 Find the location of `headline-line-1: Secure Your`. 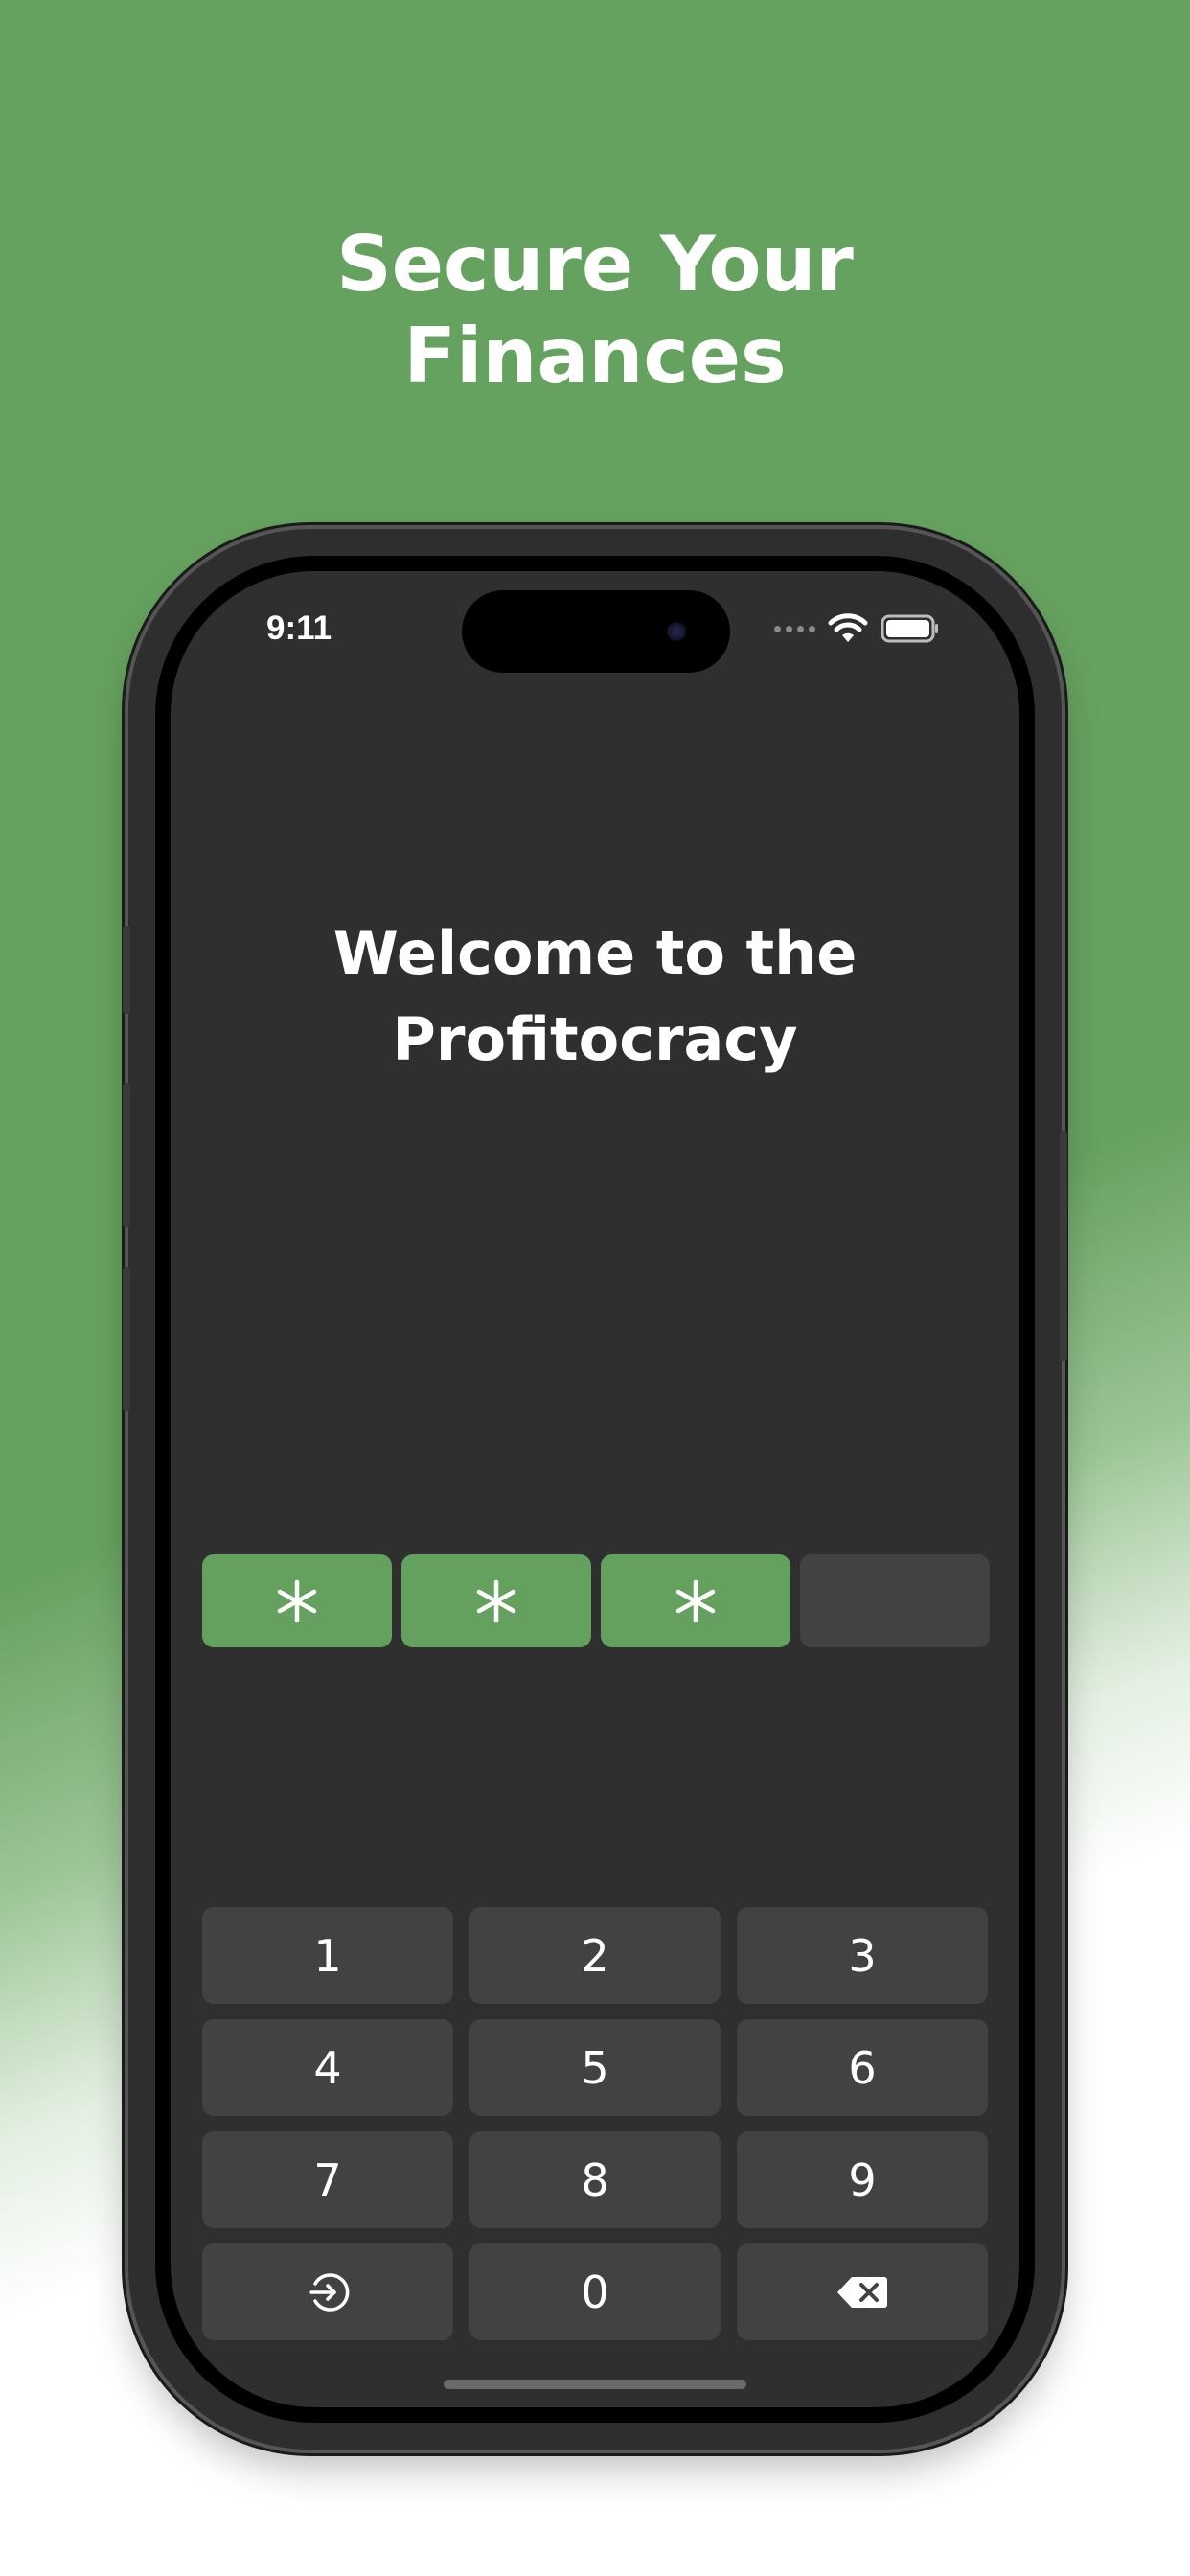

headline-line-1: Secure Your is located at coordinates (595, 264).